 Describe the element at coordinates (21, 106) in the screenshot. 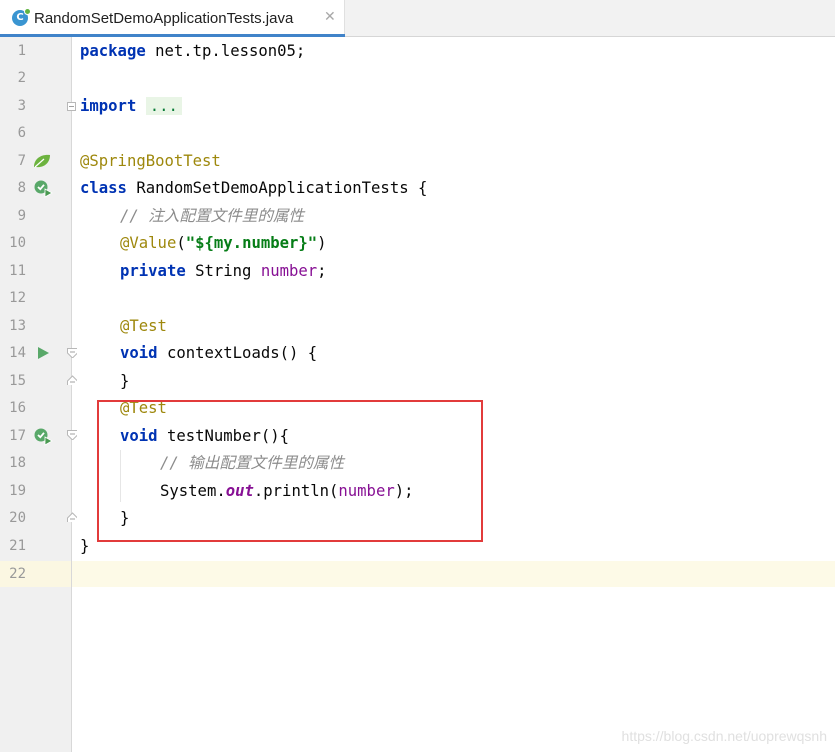

I see `line-number: 3` at that location.